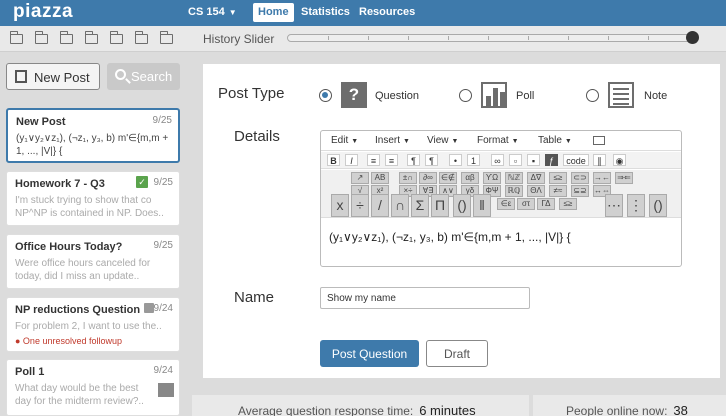 The width and height of the screenshot is (726, 416). I want to click on piazza-logo: piazza, so click(43, 12).